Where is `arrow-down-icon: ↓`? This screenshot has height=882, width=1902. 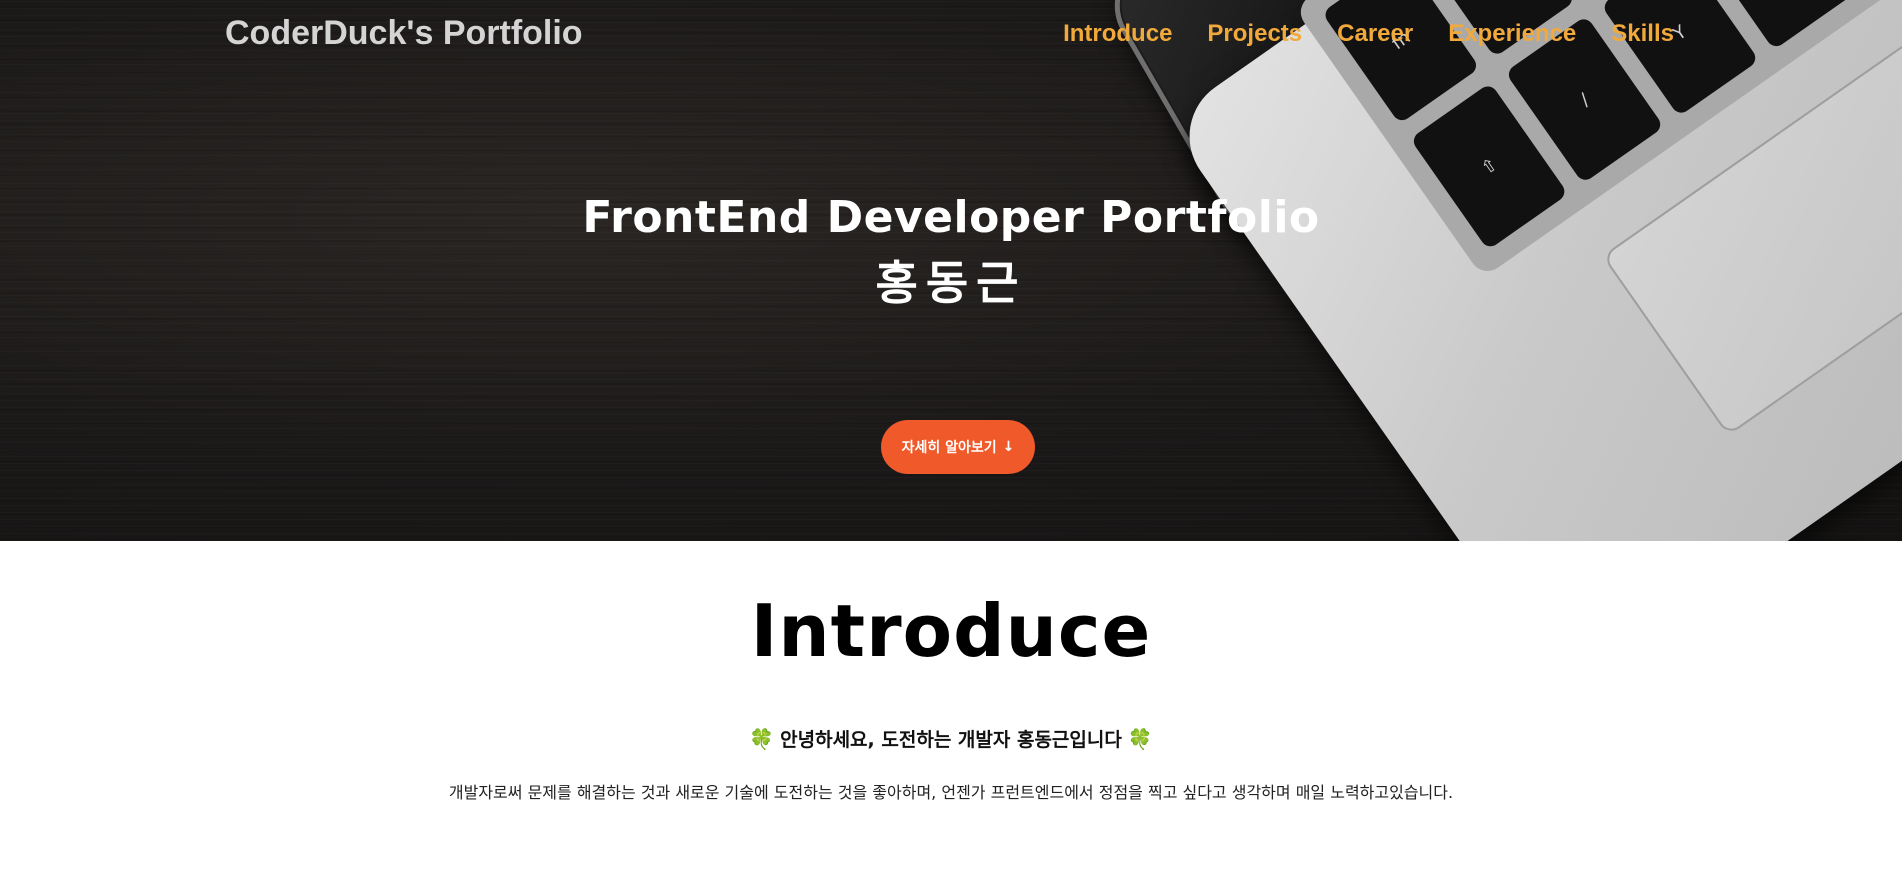 arrow-down-icon: ↓ is located at coordinates (1008, 447).